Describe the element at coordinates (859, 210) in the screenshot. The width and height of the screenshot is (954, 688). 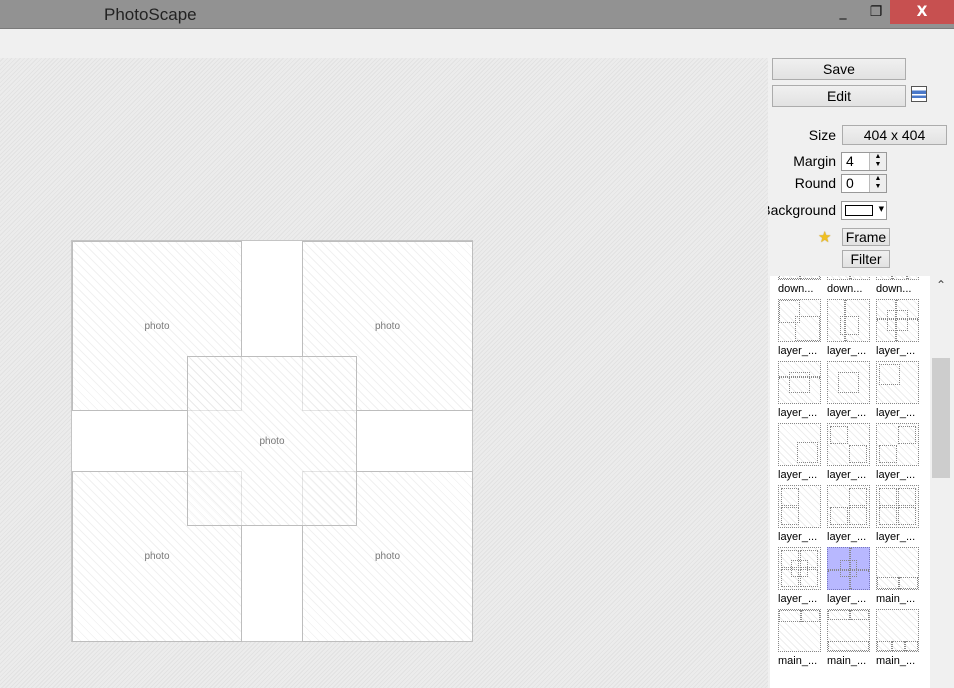
I see `color-swatch` at that location.